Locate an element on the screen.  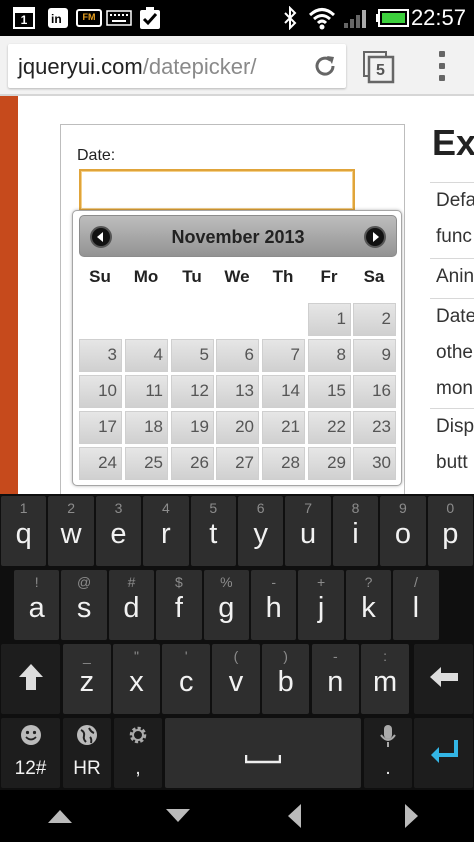
key-l: / l is located at coordinates (416, 605).